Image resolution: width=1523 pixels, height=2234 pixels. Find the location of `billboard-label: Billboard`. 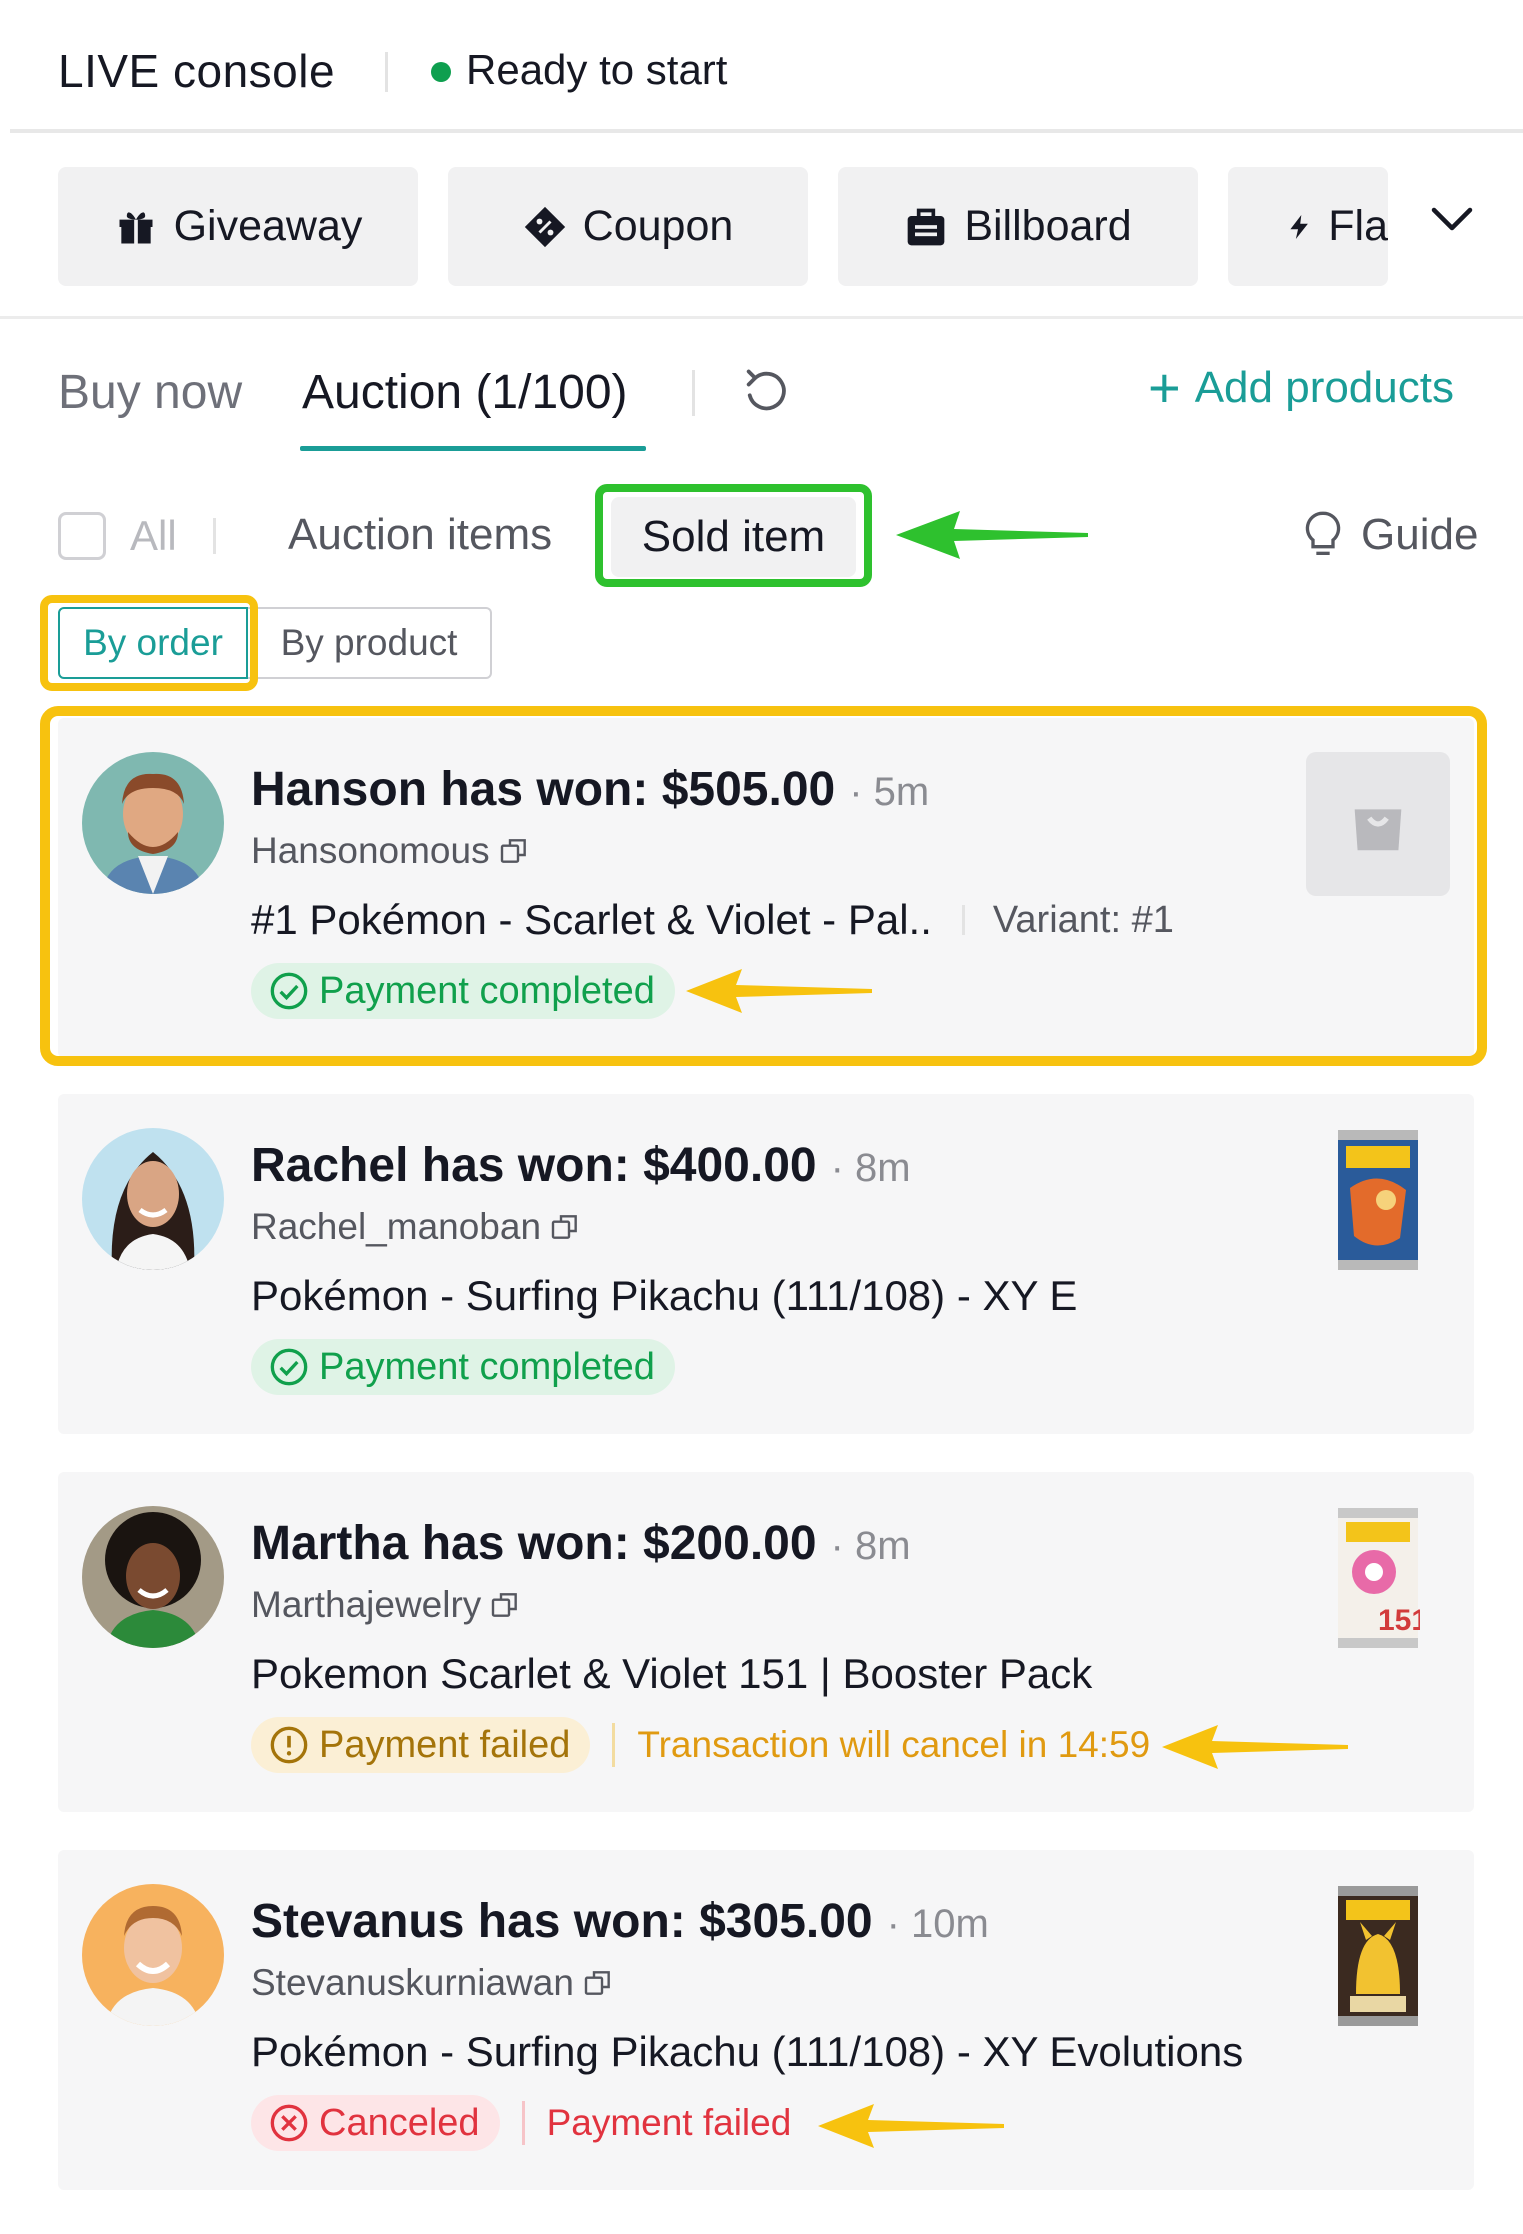

billboard-label: Billboard is located at coordinates (1048, 226).